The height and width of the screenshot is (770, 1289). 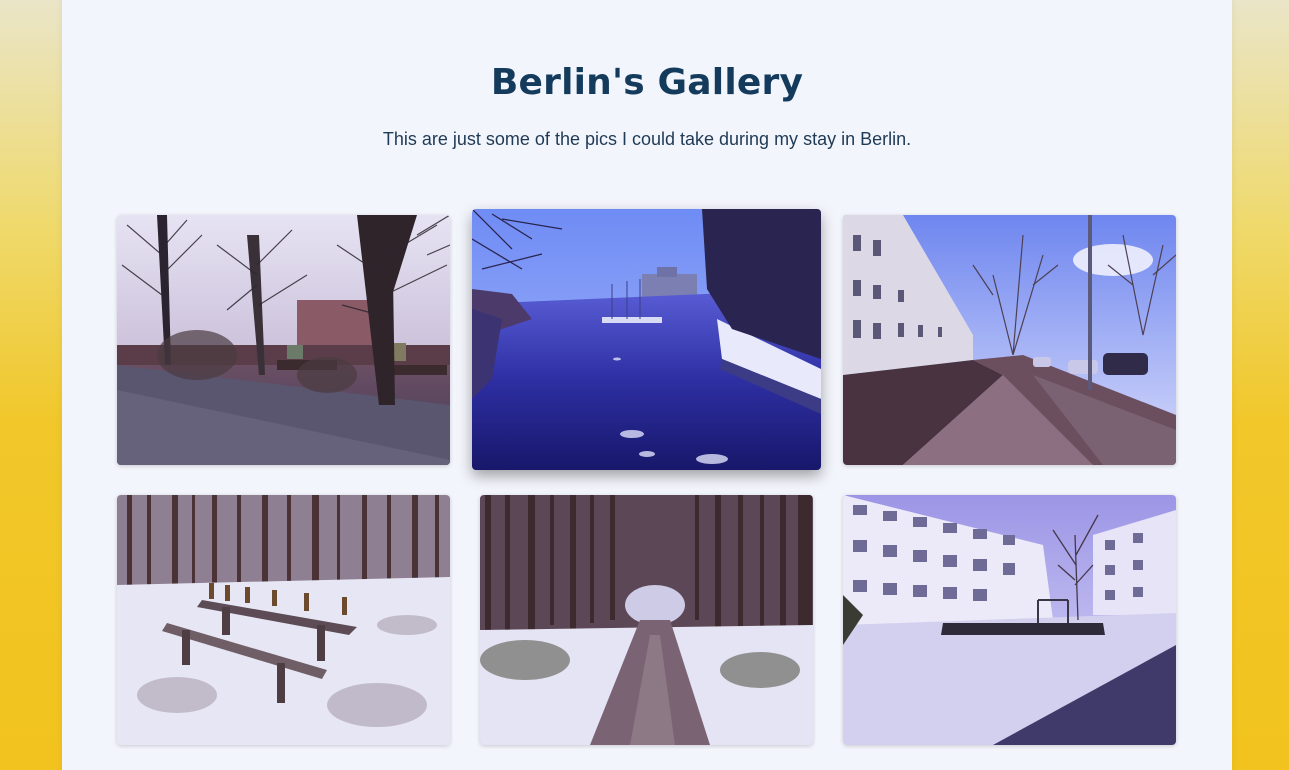 I want to click on gallery-photo-courtyard, so click(x=1009, y=620).